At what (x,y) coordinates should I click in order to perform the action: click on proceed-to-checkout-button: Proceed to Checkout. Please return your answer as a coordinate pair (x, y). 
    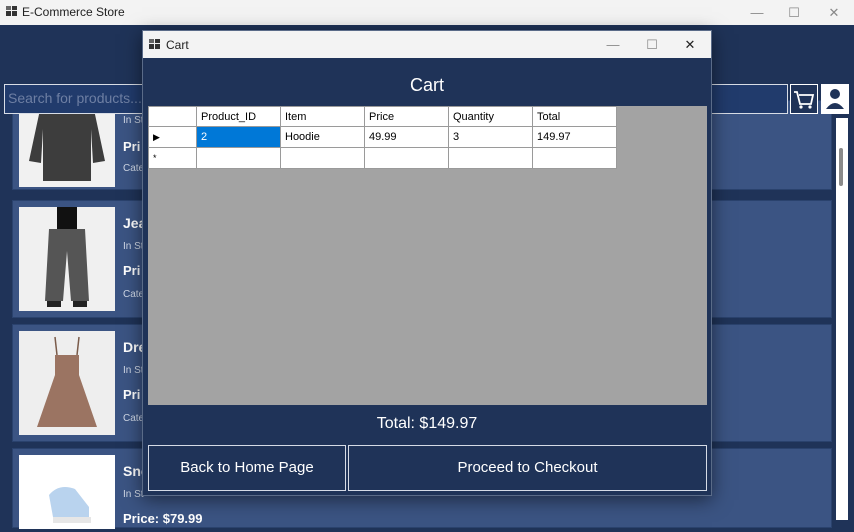
    Looking at the image, I should click on (527, 468).